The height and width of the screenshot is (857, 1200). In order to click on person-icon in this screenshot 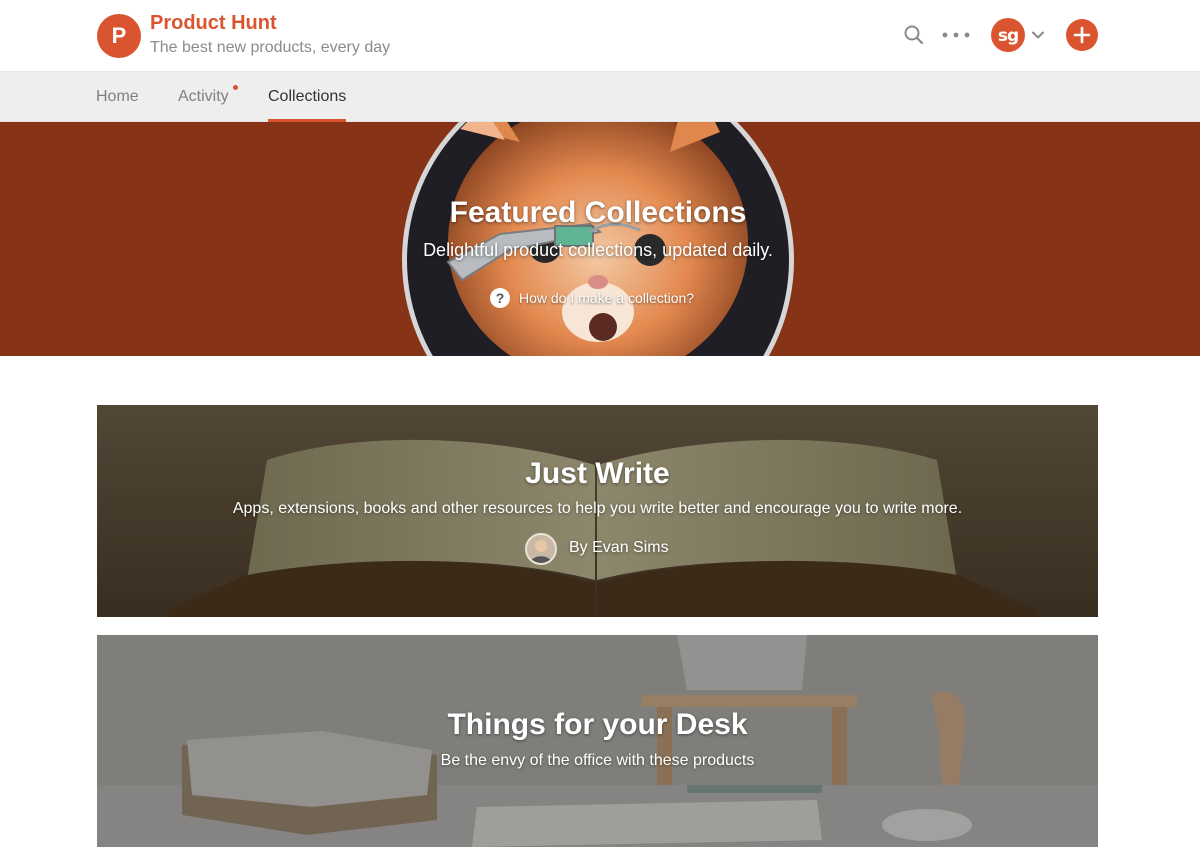, I will do `click(541, 551)`.